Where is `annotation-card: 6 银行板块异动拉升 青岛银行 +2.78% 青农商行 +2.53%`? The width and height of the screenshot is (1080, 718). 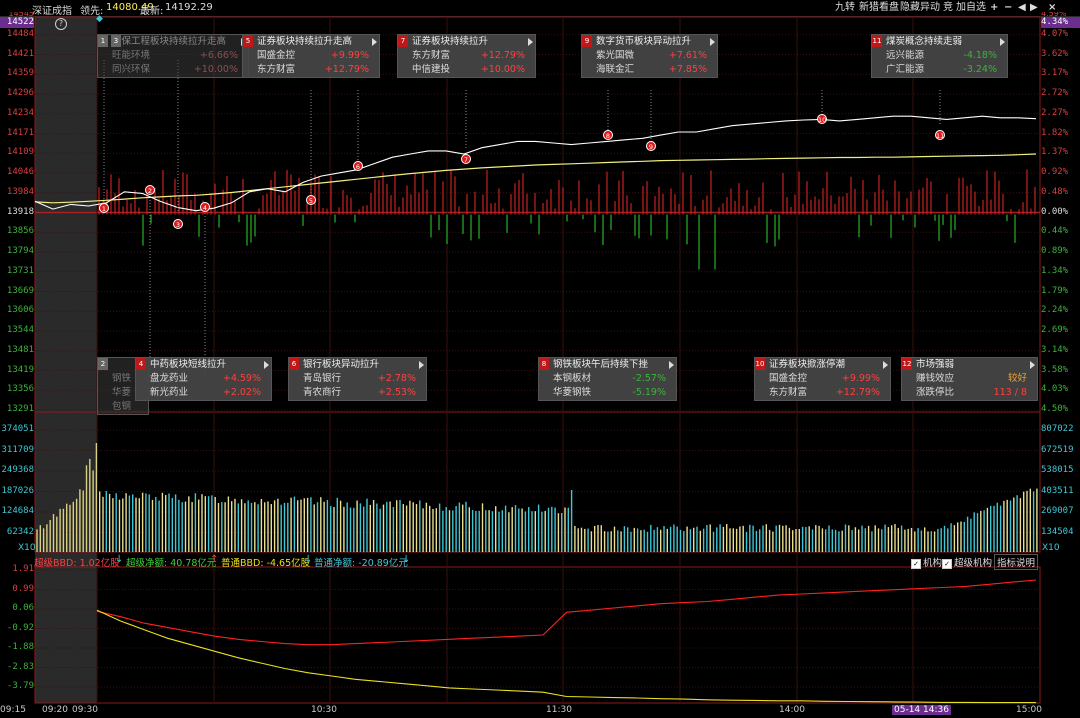 annotation-card: 6 银行板块异动拉升 青岛银行 +2.78% 青农商行 +2.53% is located at coordinates (357, 379).